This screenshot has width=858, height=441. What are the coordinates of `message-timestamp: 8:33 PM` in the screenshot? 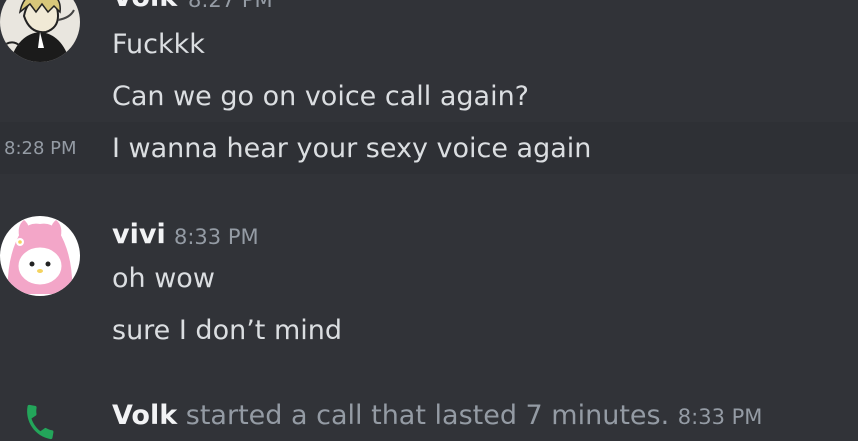 It's located at (216, 237).